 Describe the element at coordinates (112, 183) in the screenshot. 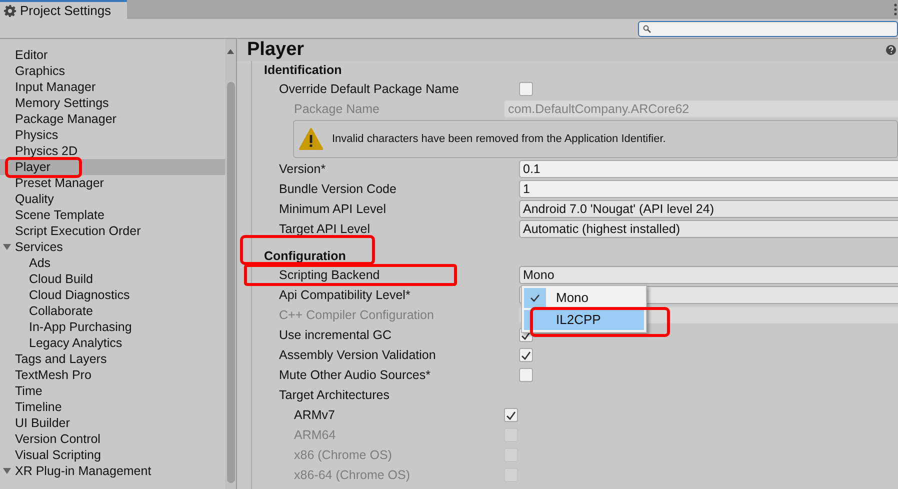

I see `sidebar-item: Preset Manager` at that location.